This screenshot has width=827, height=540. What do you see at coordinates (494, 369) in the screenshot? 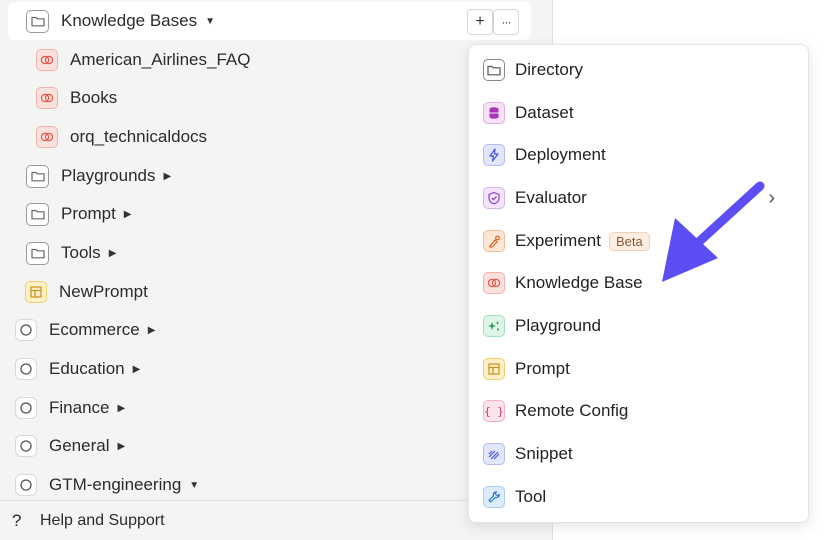
I see `layout-icon` at bounding box center [494, 369].